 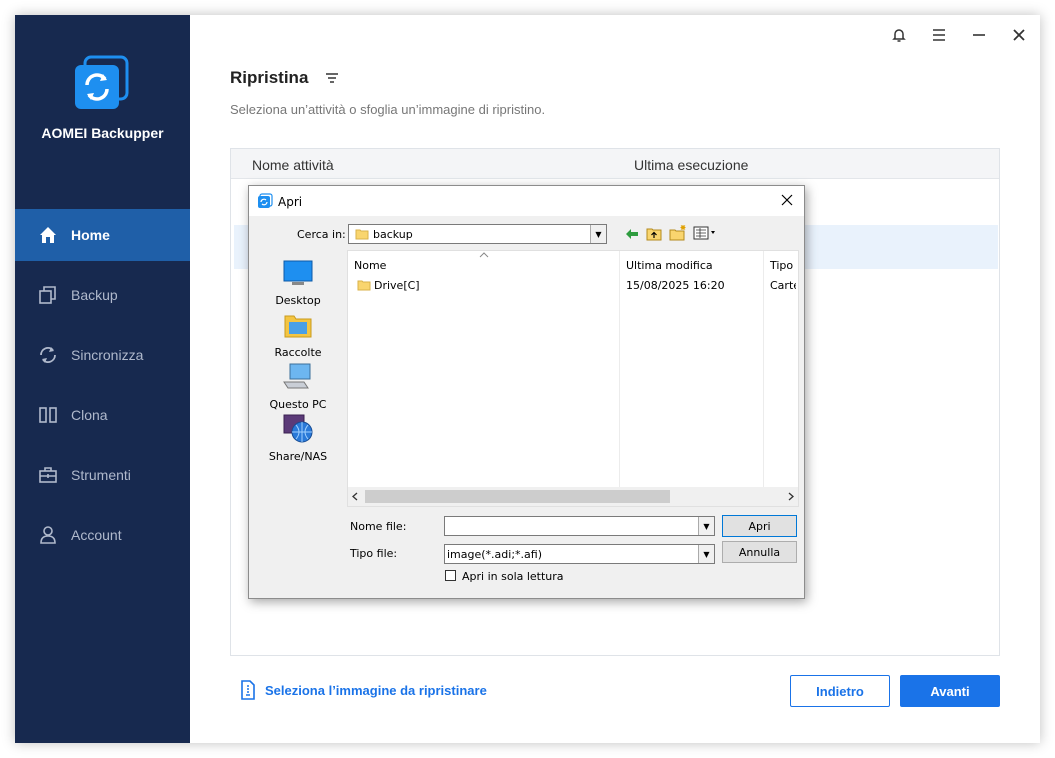 I want to click on place-label: Questo PC, so click(x=298, y=404).